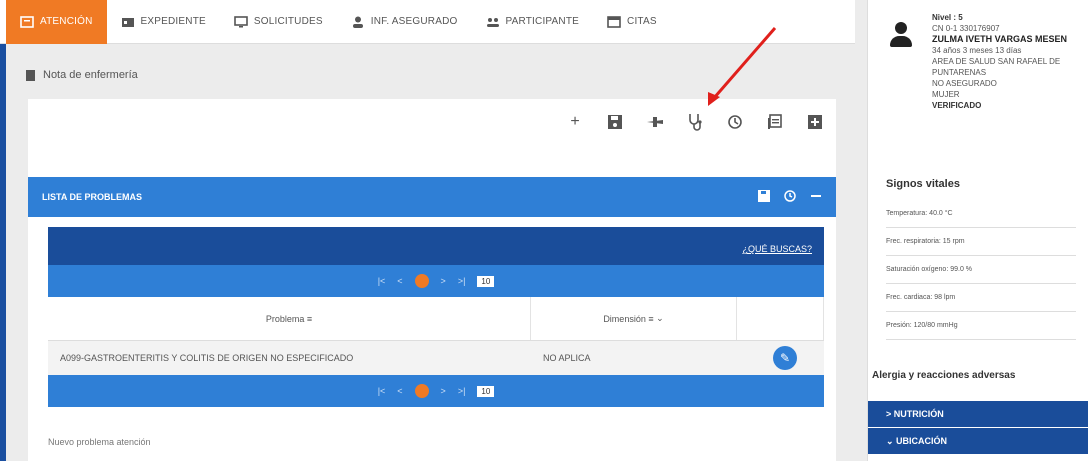  Describe the element at coordinates (66, 21) in the screenshot. I see `tab-label: ATENCIÓN` at that location.